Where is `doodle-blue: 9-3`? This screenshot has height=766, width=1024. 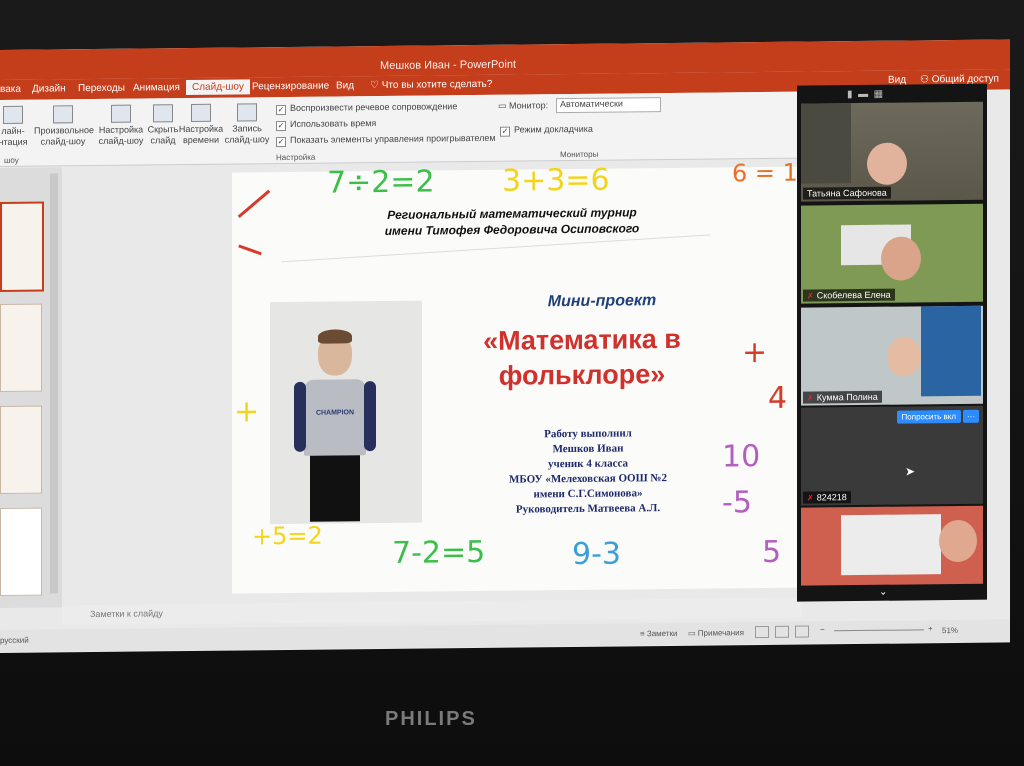
doodle-blue: 9-3 is located at coordinates (596, 554).